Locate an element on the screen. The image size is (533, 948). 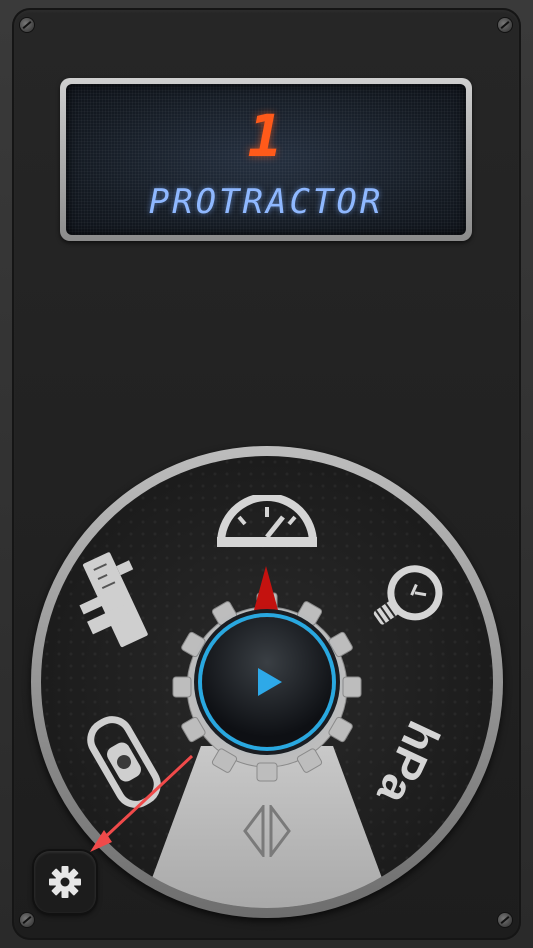
lightbulb-icon is located at coordinates (414, 602).